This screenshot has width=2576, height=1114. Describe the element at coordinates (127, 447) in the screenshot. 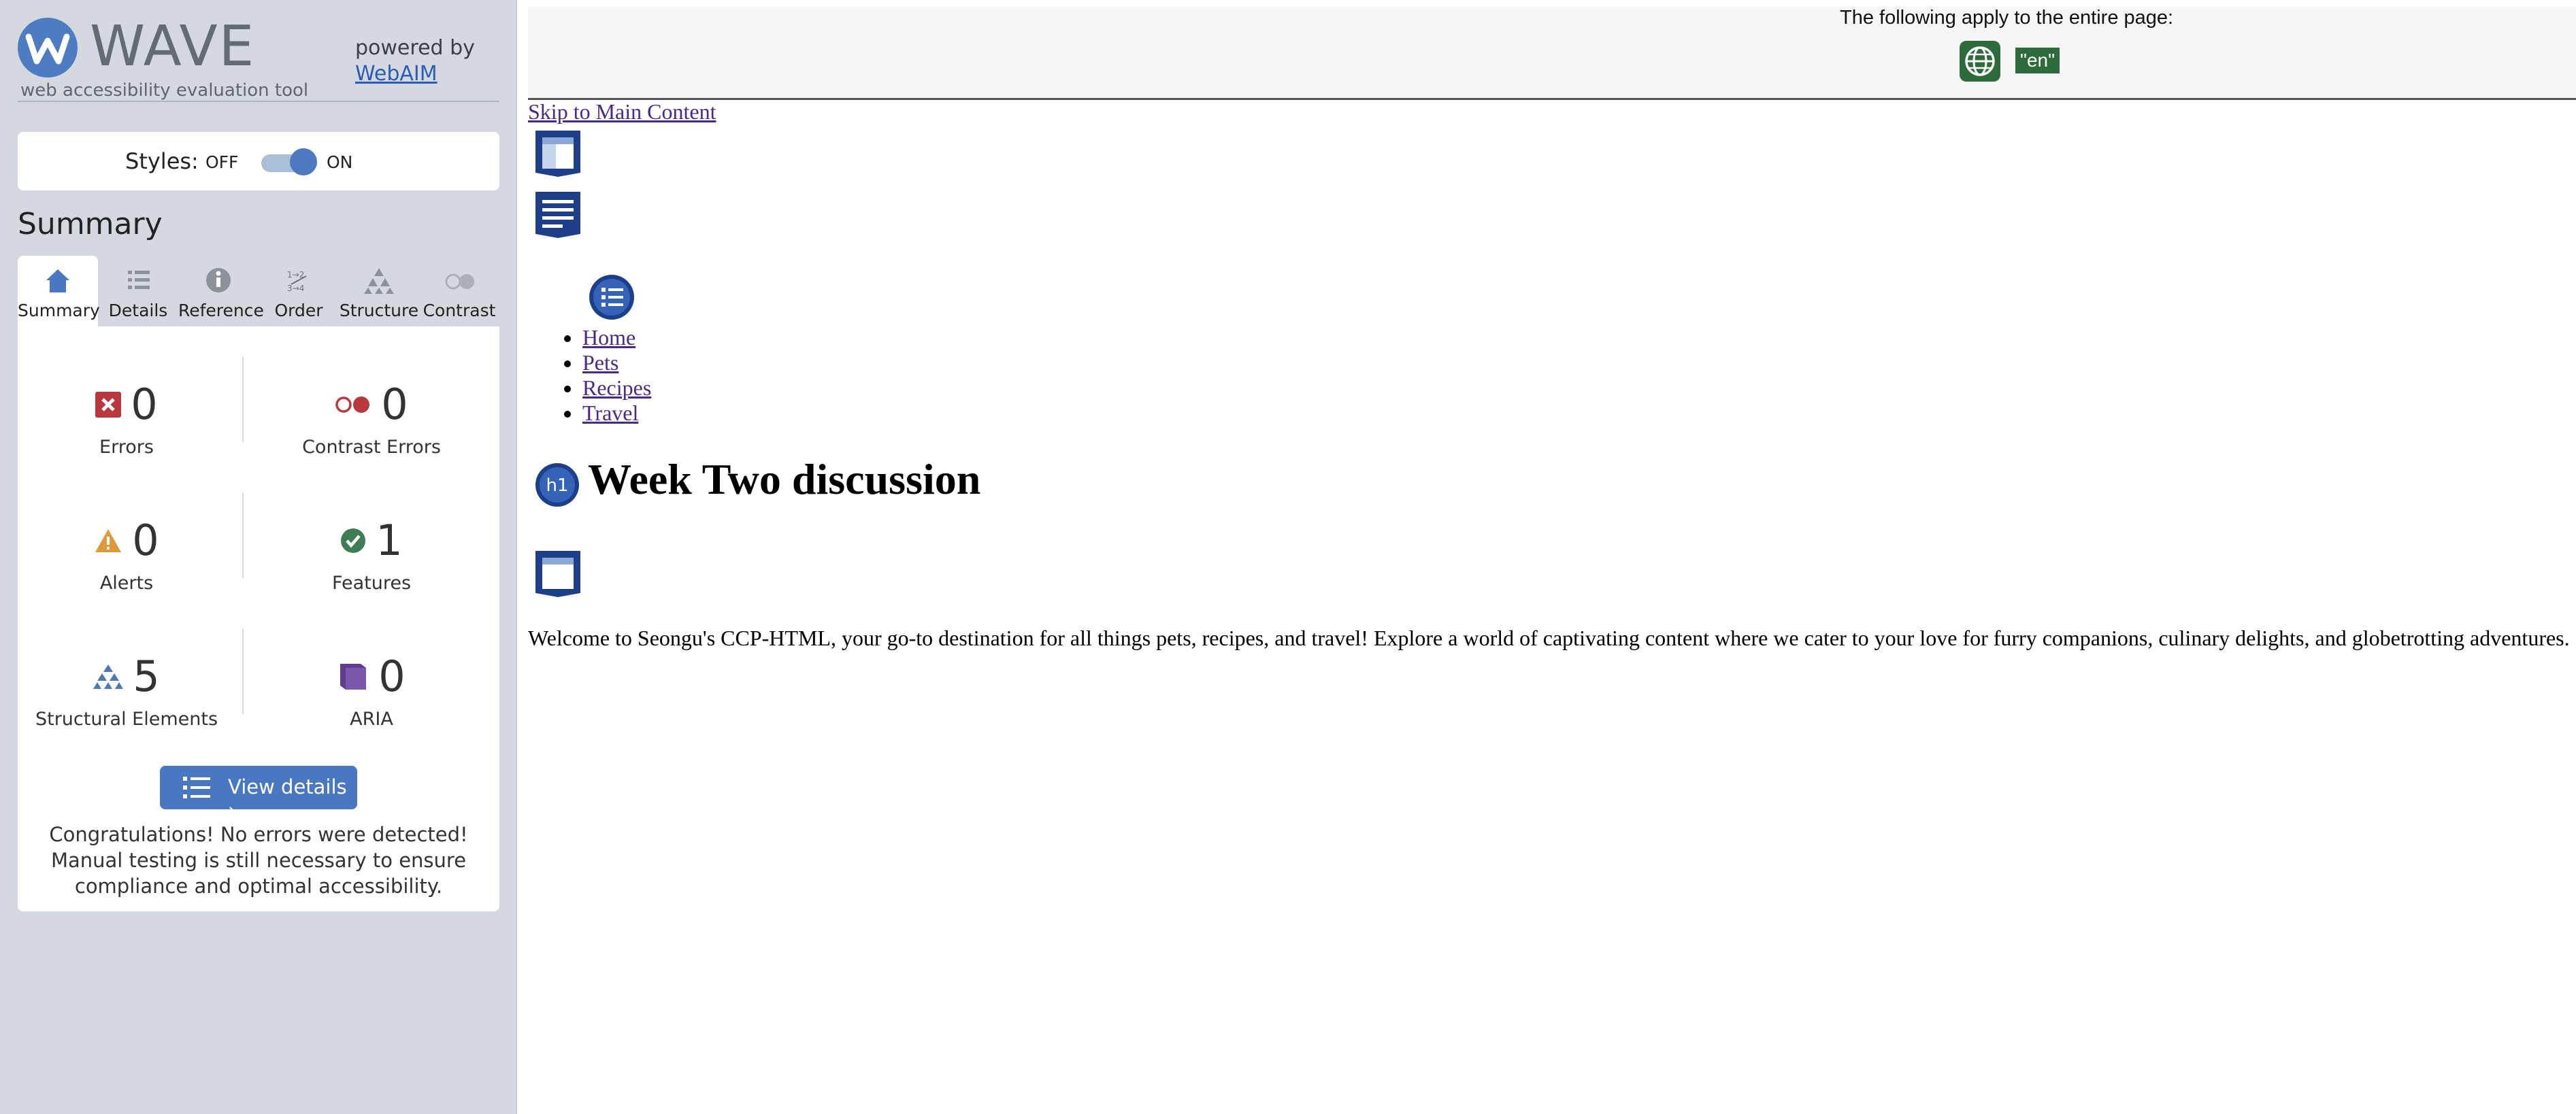

I see `errors-label: Errors` at that location.